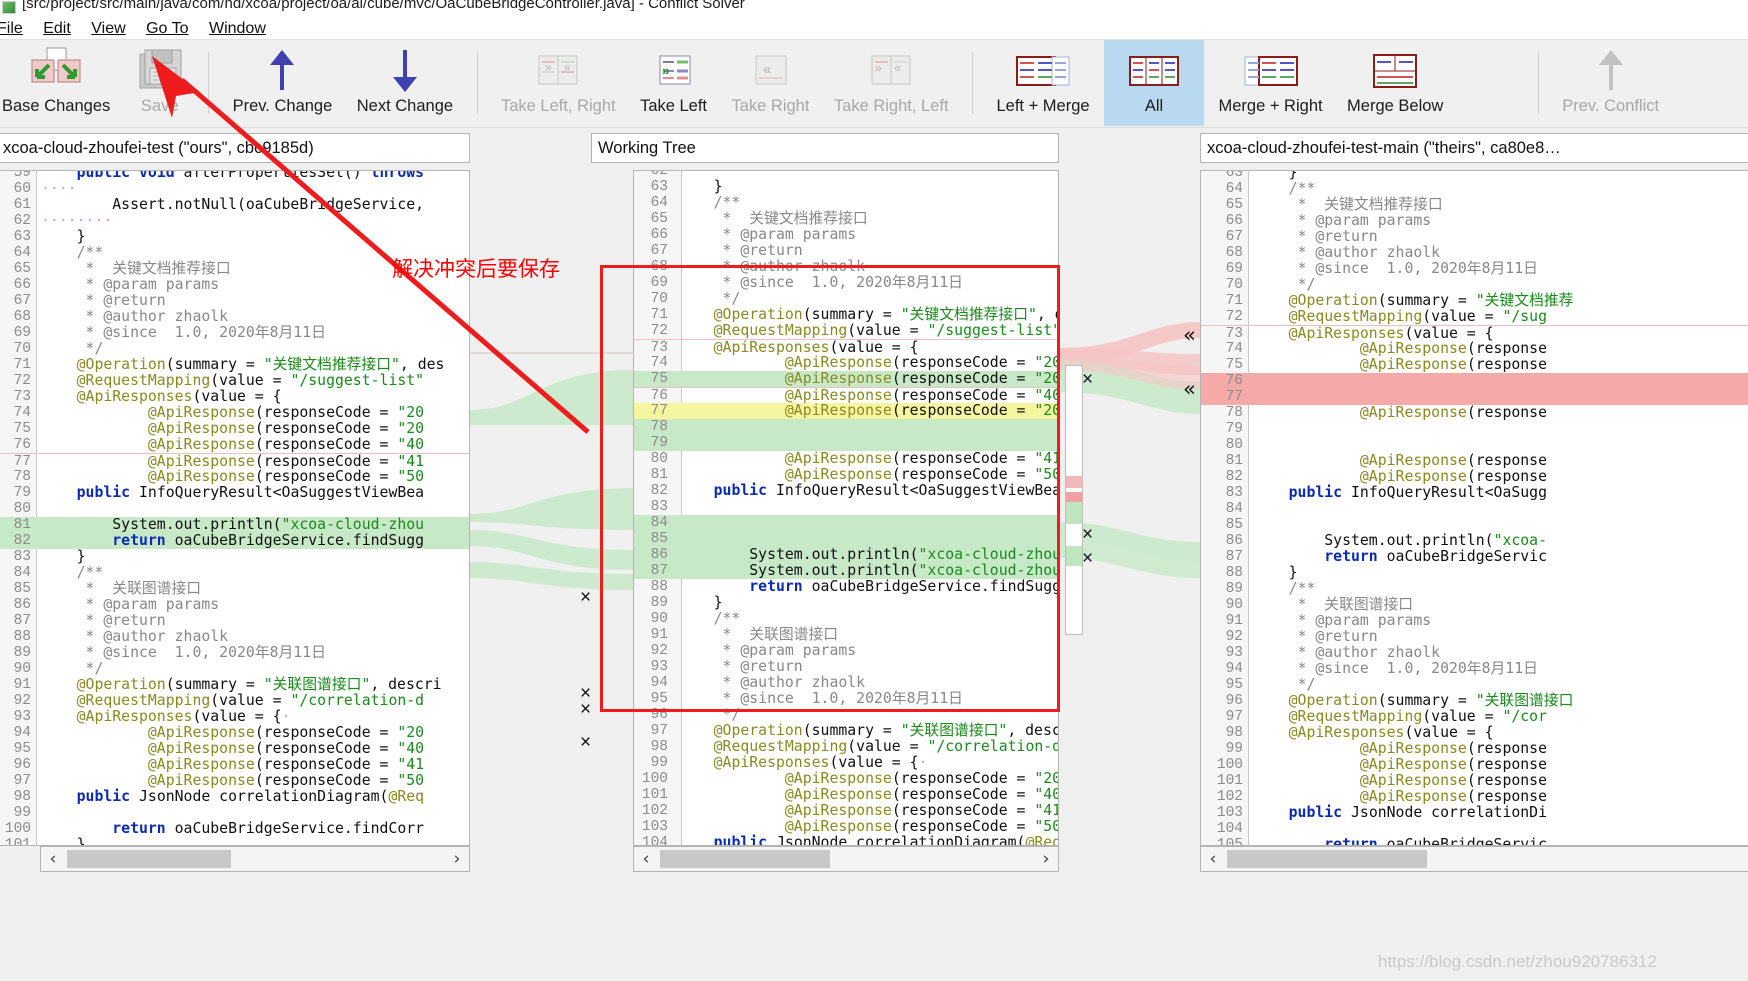 This screenshot has height=981, width=1748. Describe the element at coordinates (457, 859) in the screenshot. I see `left-scroll-right-arrow: ›` at that location.